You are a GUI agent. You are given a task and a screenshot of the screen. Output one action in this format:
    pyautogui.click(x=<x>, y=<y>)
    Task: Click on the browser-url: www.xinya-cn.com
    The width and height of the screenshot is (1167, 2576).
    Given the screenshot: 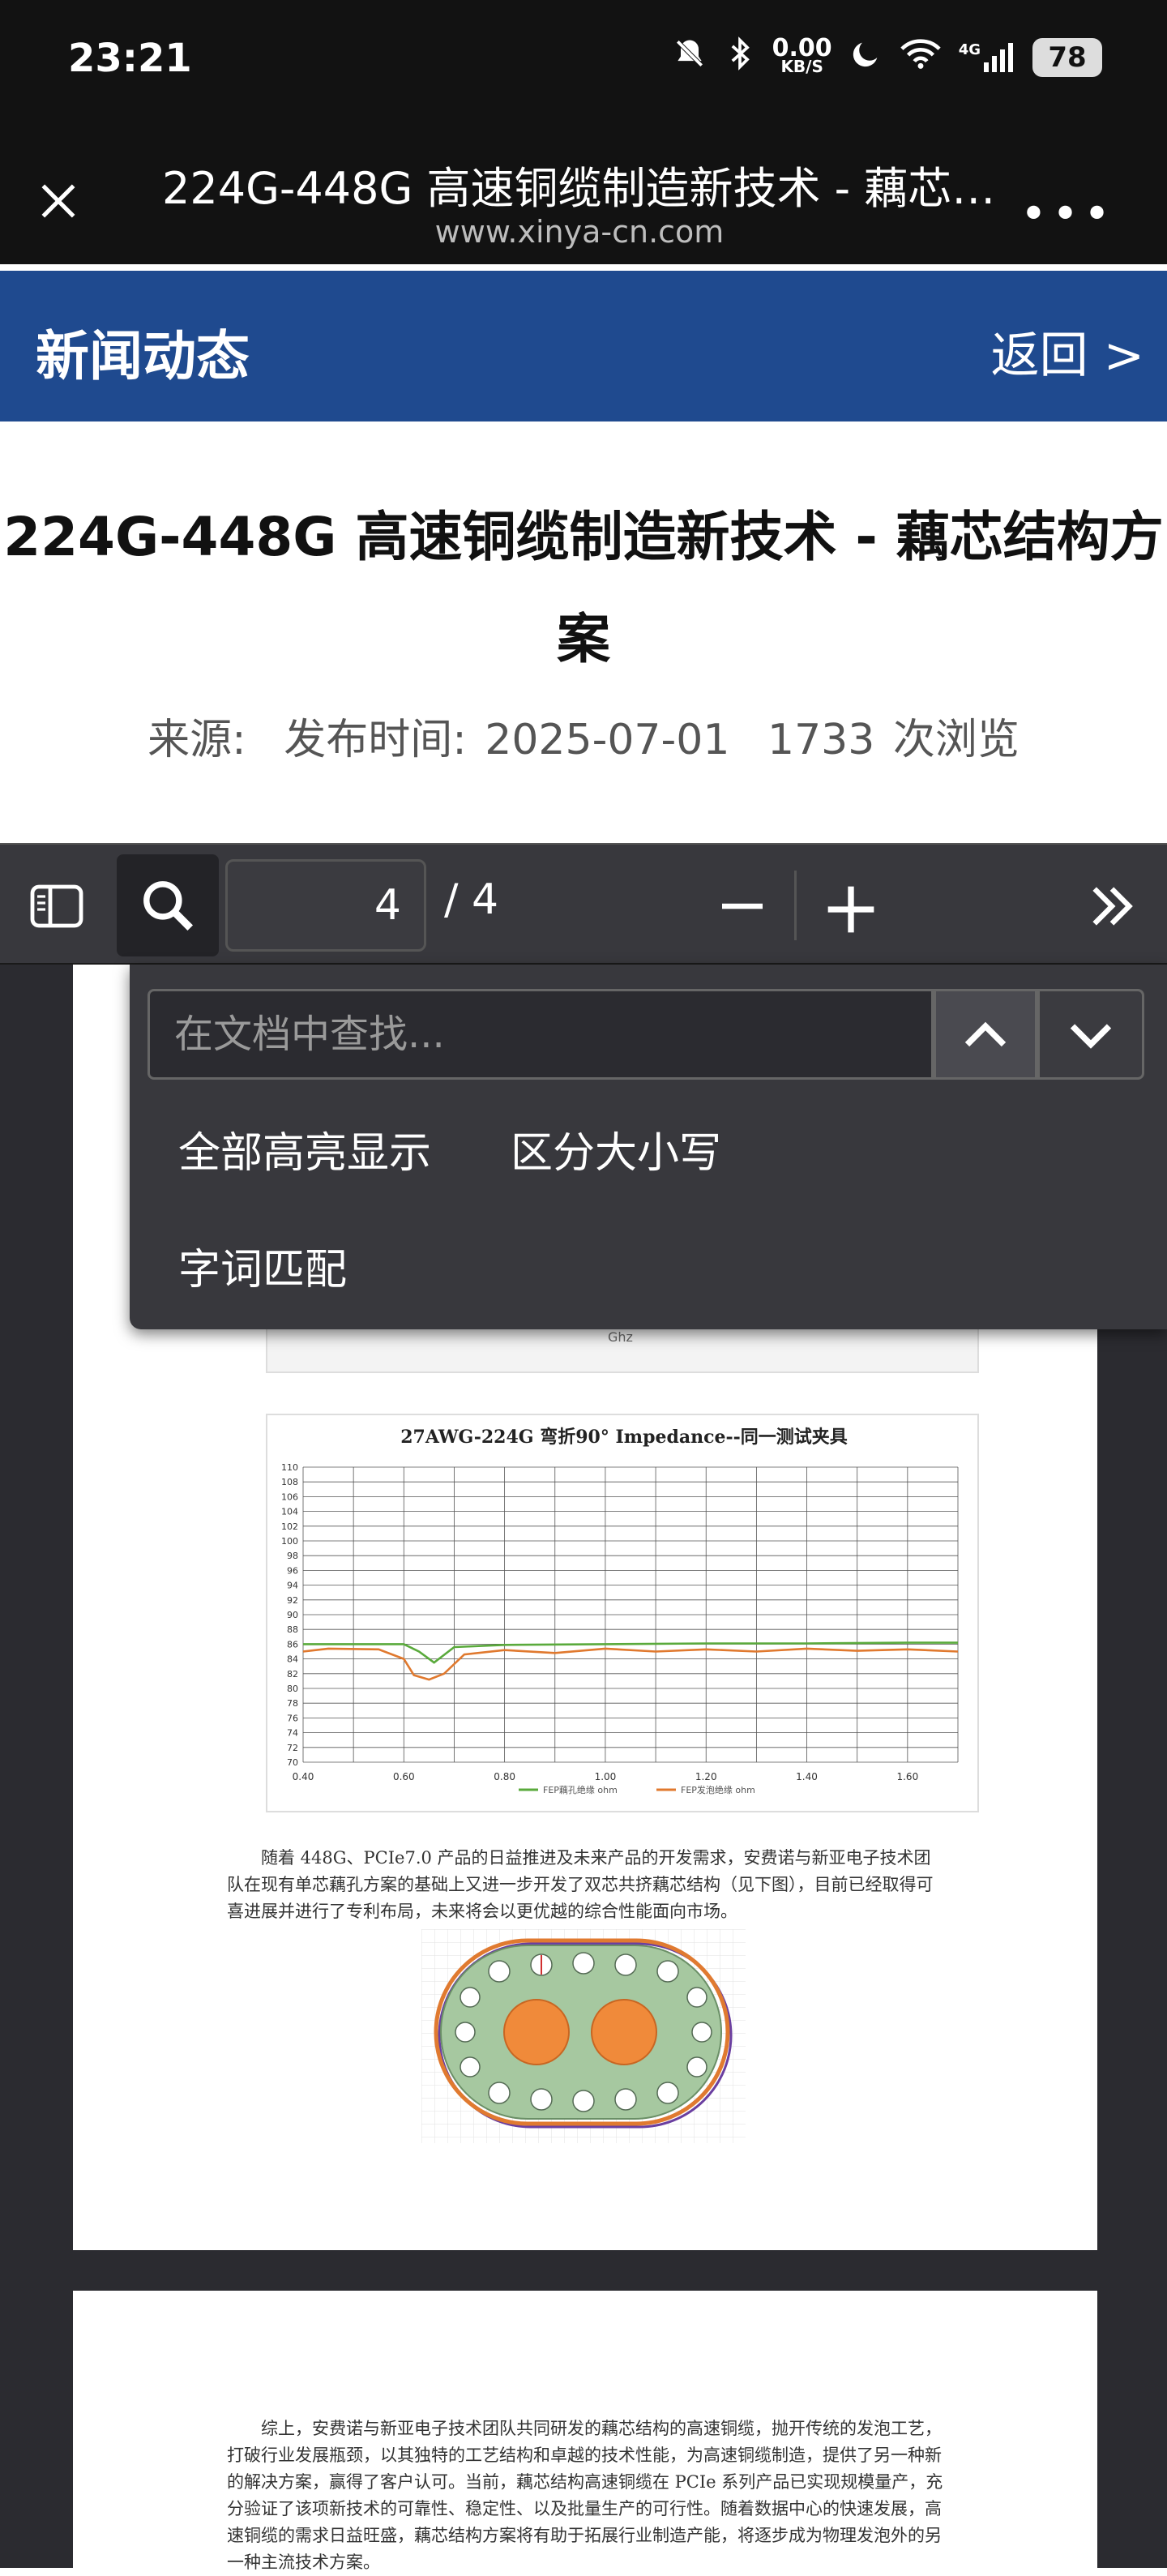 What is the action you would take?
    pyautogui.click(x=579, y=232)
    